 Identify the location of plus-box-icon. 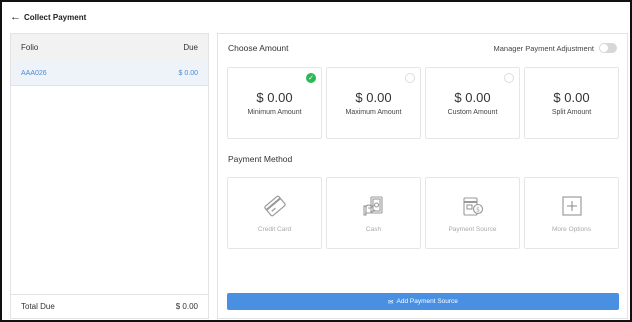
(571, 205).